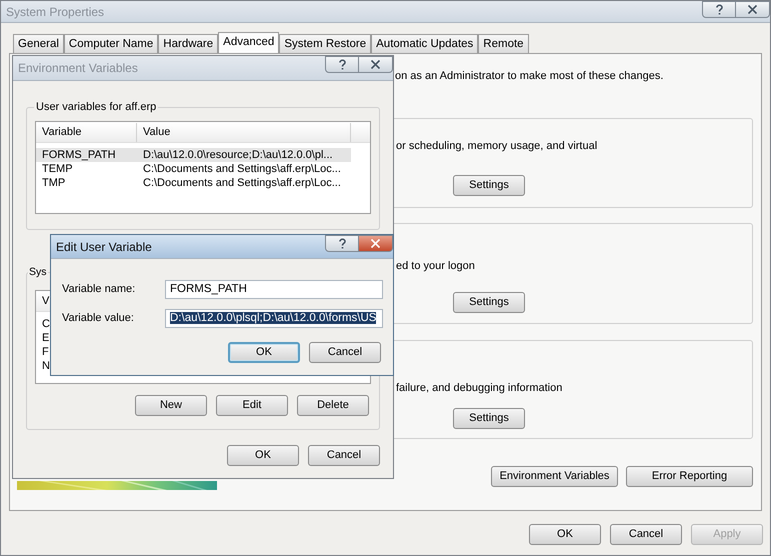 The height and width of the screenshot is (556, 771). What do you see at coordinates (249, 43) in the screenshot?
I see `tab: Advanced` at bounding box center [249, 43].